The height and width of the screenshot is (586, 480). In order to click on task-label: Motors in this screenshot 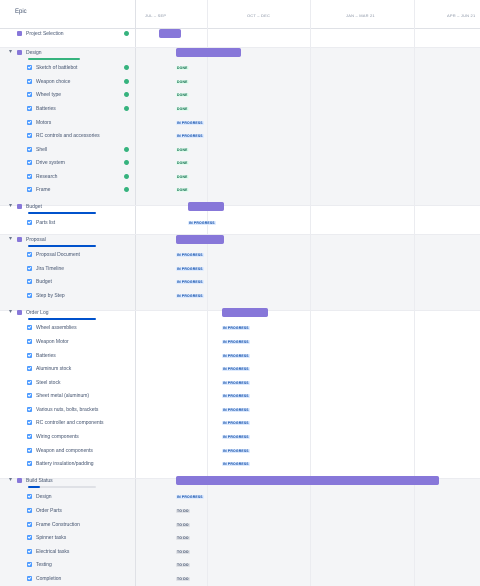, I will do `click(43, 123)`.